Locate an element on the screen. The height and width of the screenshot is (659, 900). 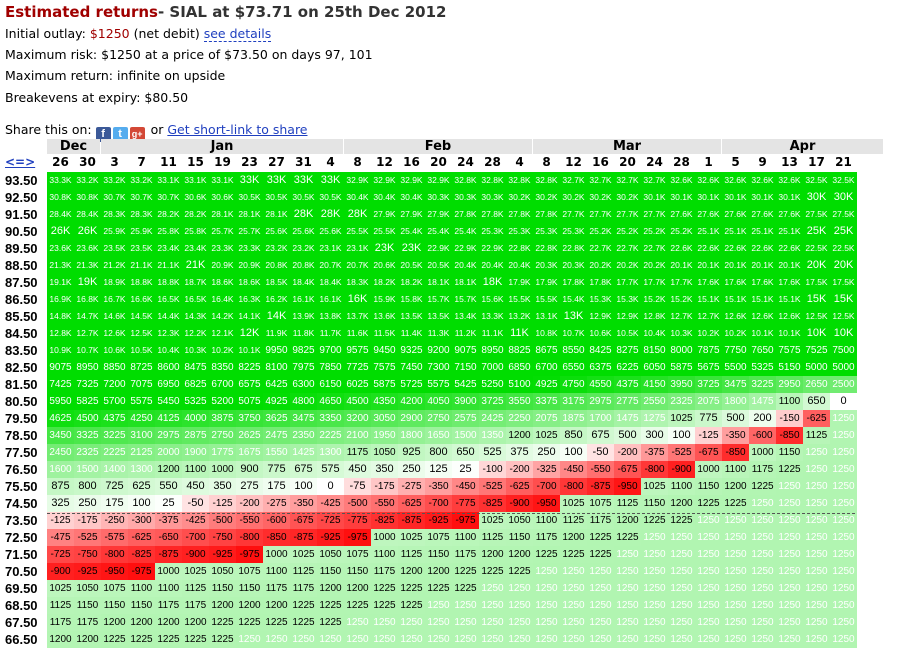
return-cell: 20.1K is located at coordinates (708, 265).